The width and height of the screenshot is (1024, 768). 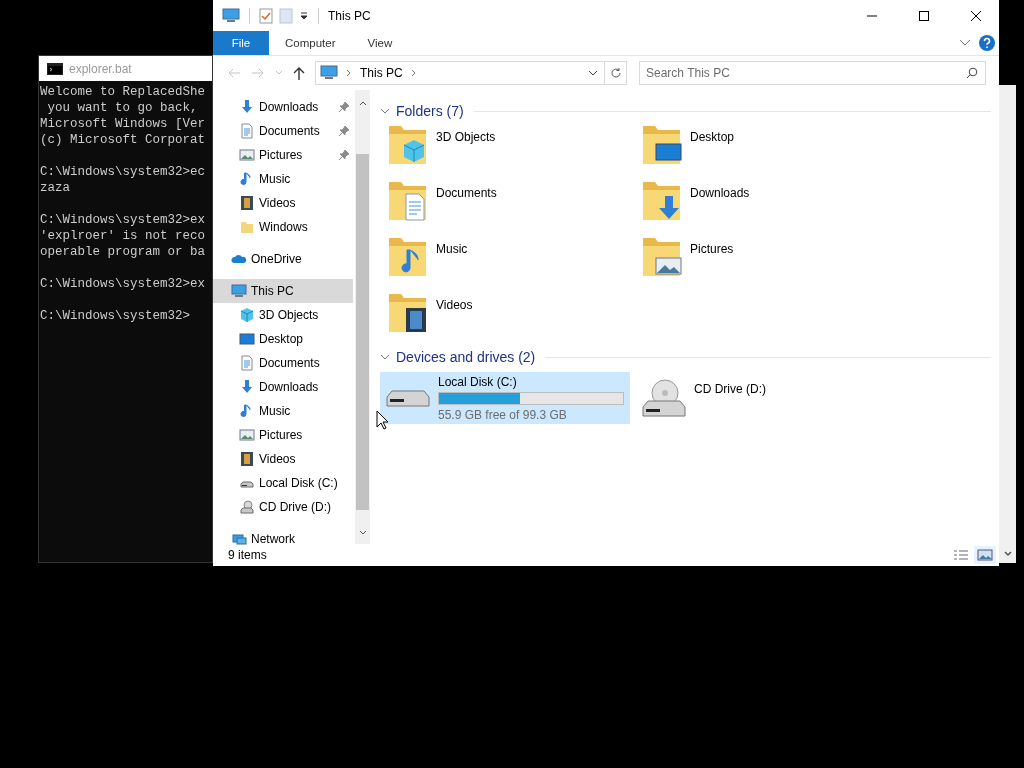 I want to click on console-line: C:\Windows\system32>, so click(x=115, y=316).